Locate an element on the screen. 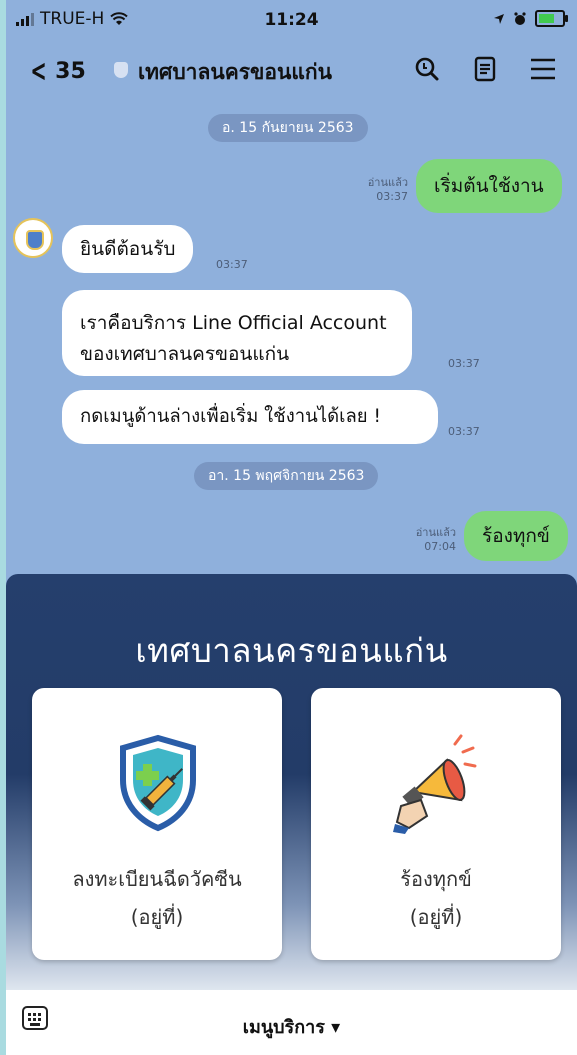 The height and width of the screenshot is (1055, 577). status-bar: TRUE-H 11:24 is located at coordinates (291, 20).